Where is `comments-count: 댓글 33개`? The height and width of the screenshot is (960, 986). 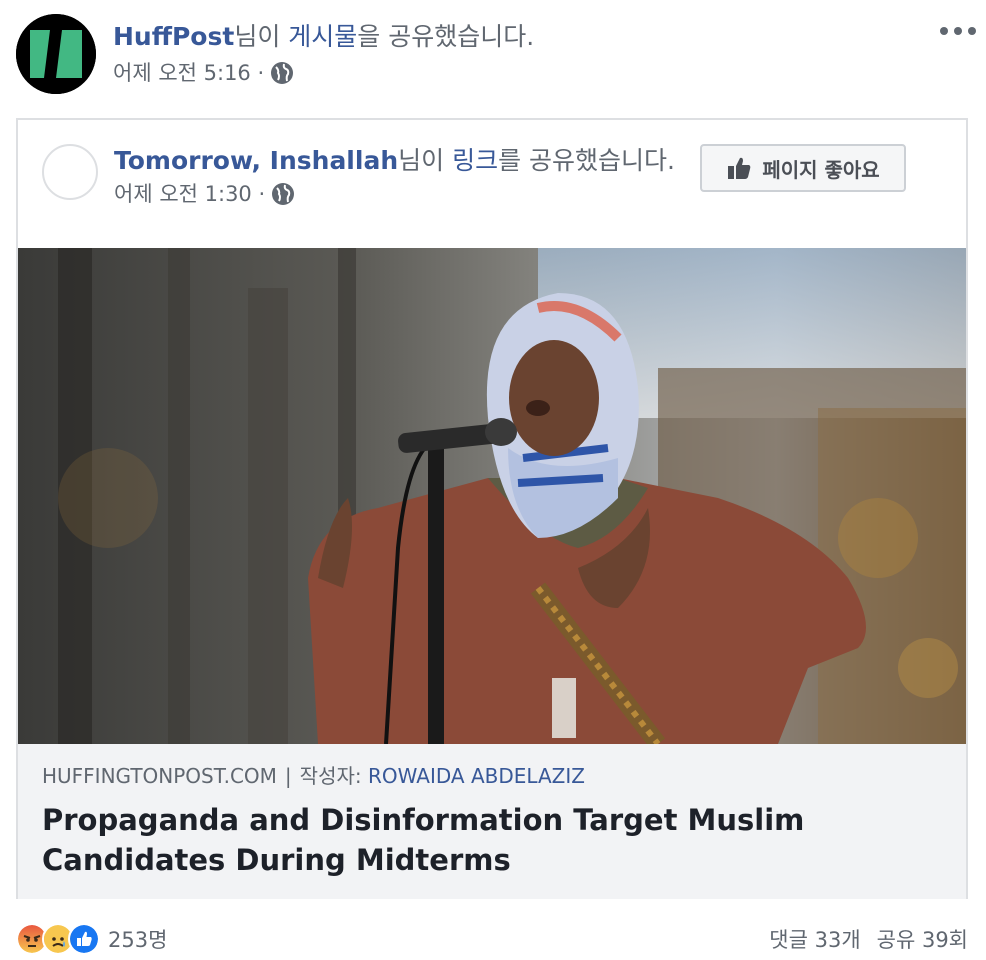
comments-count: 댓글 33개 is located at coordinates (814, 939).